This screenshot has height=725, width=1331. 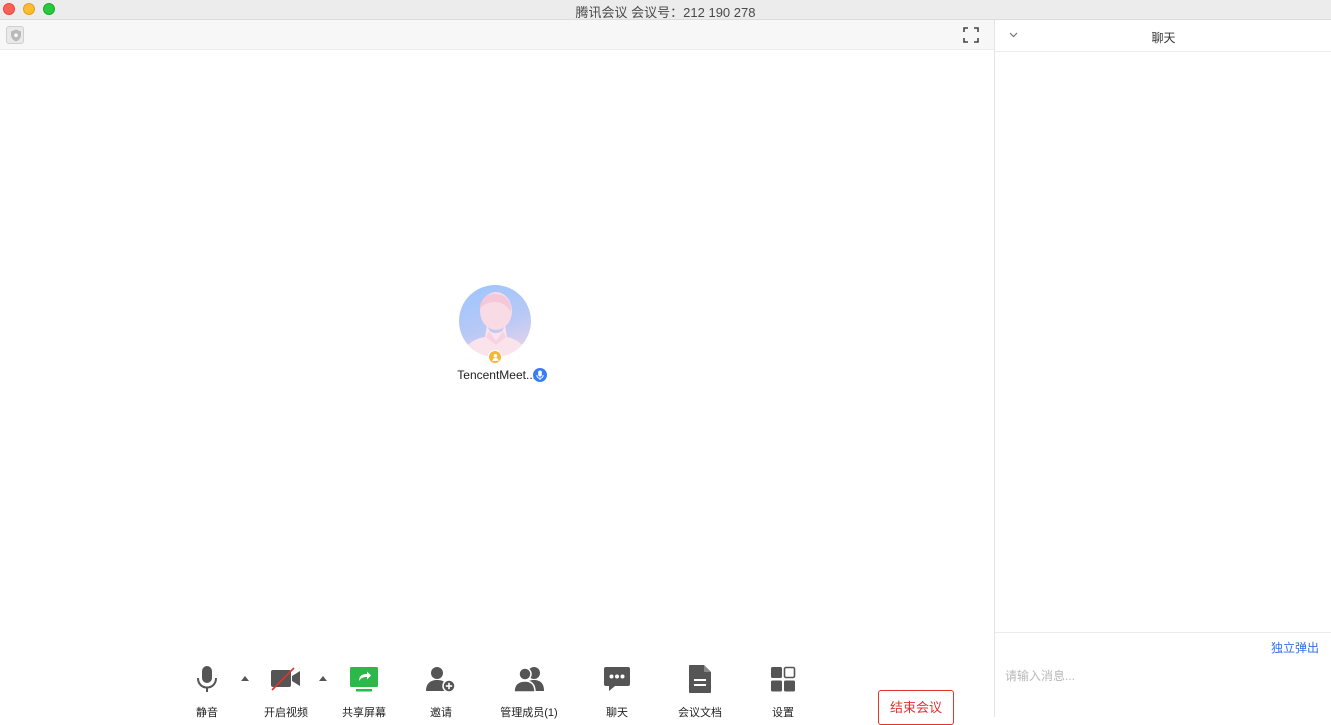 I want to click on chat-label: 聊天, so click(x=617, y=713).